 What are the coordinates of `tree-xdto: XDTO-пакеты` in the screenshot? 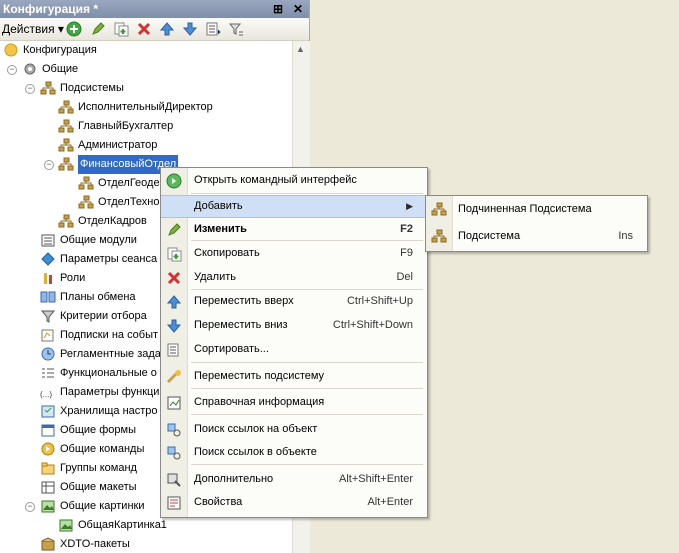 It's located at (146, 544).